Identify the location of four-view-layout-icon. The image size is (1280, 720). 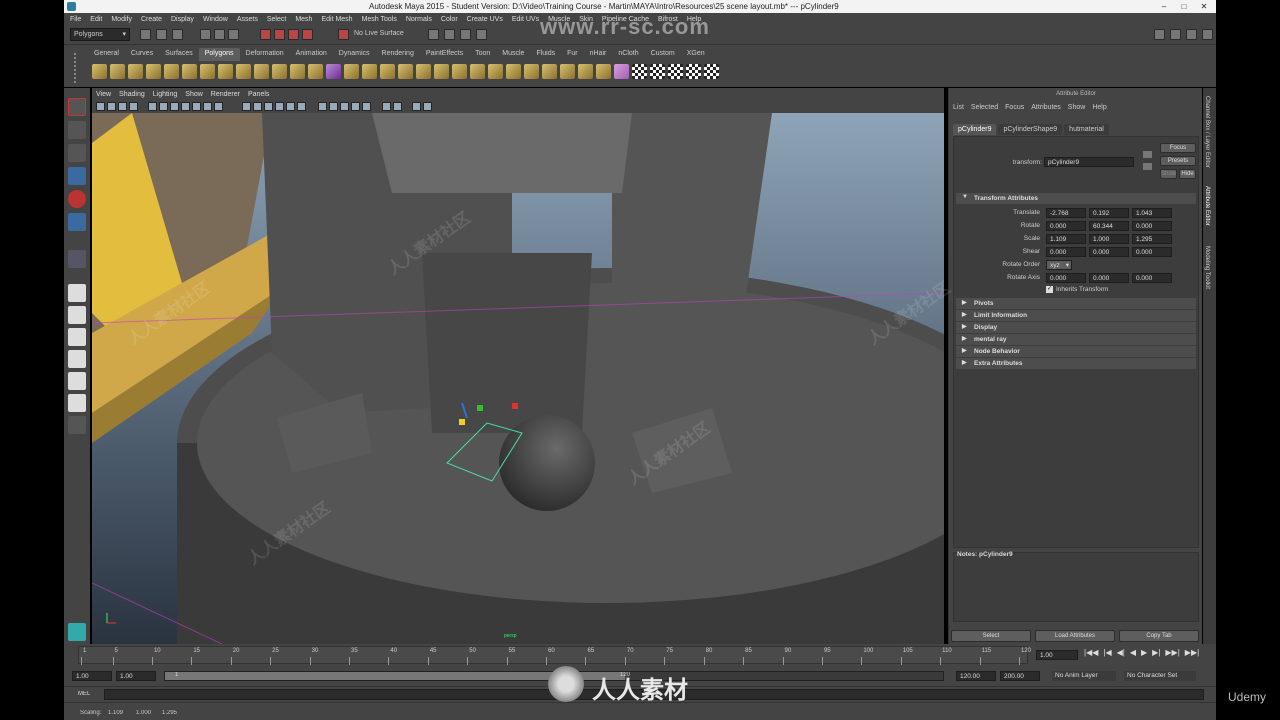
(77, 315).